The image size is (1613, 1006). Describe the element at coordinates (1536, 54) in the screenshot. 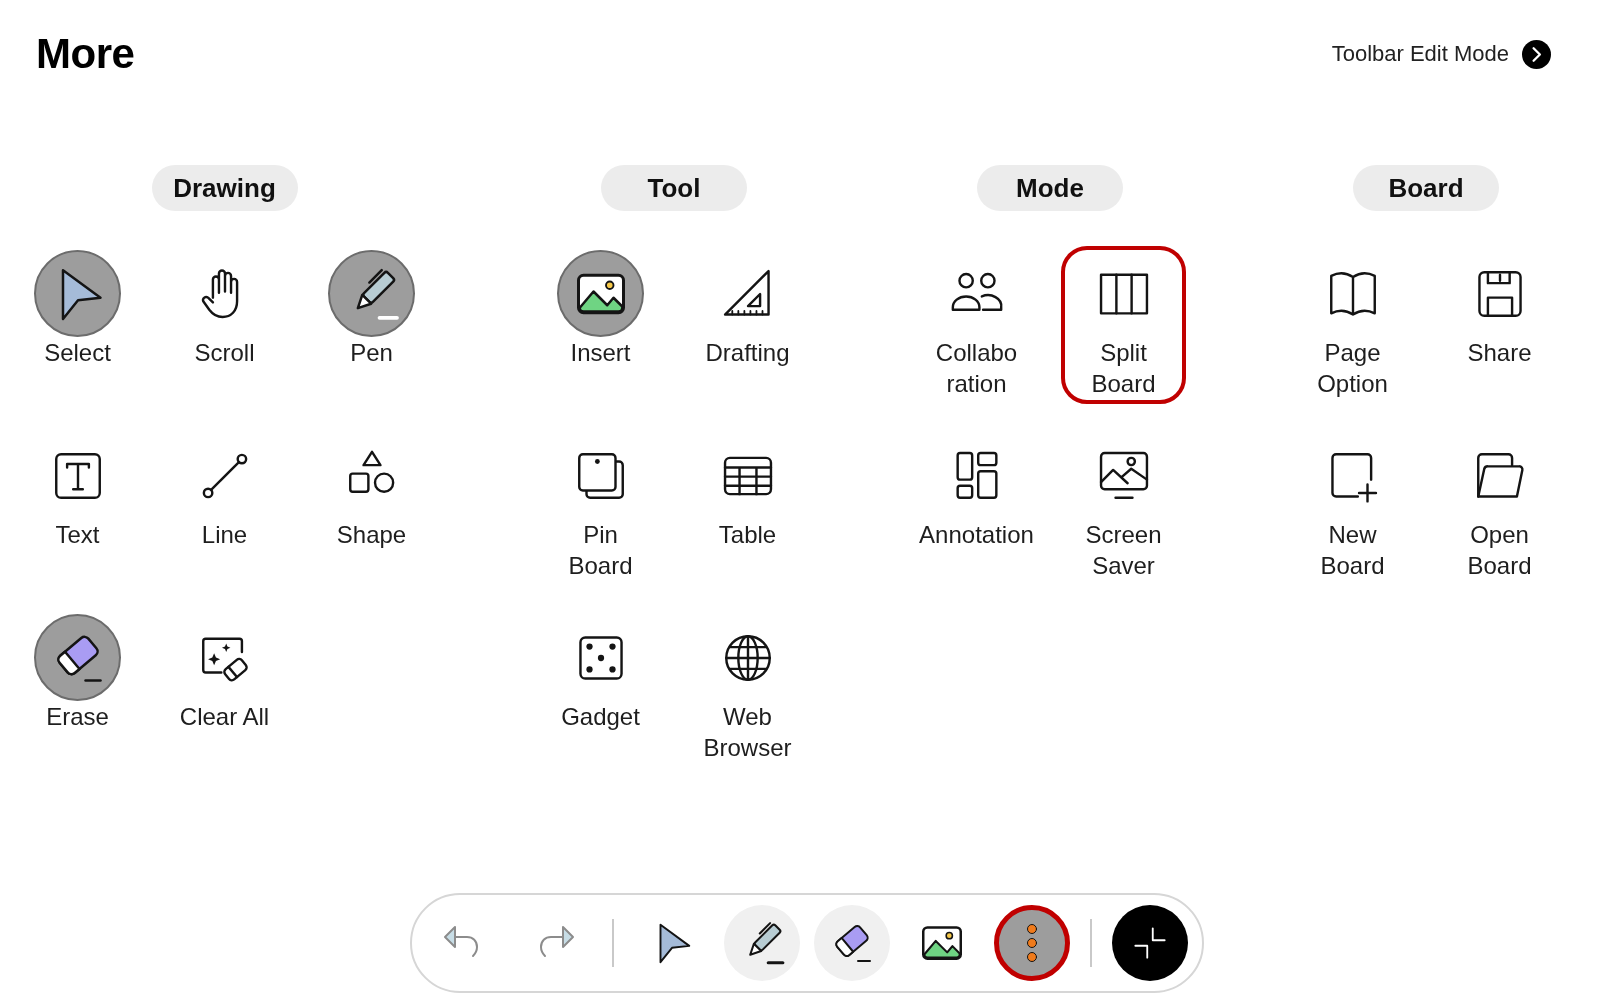

I see `chevron-right-icon` at that location.